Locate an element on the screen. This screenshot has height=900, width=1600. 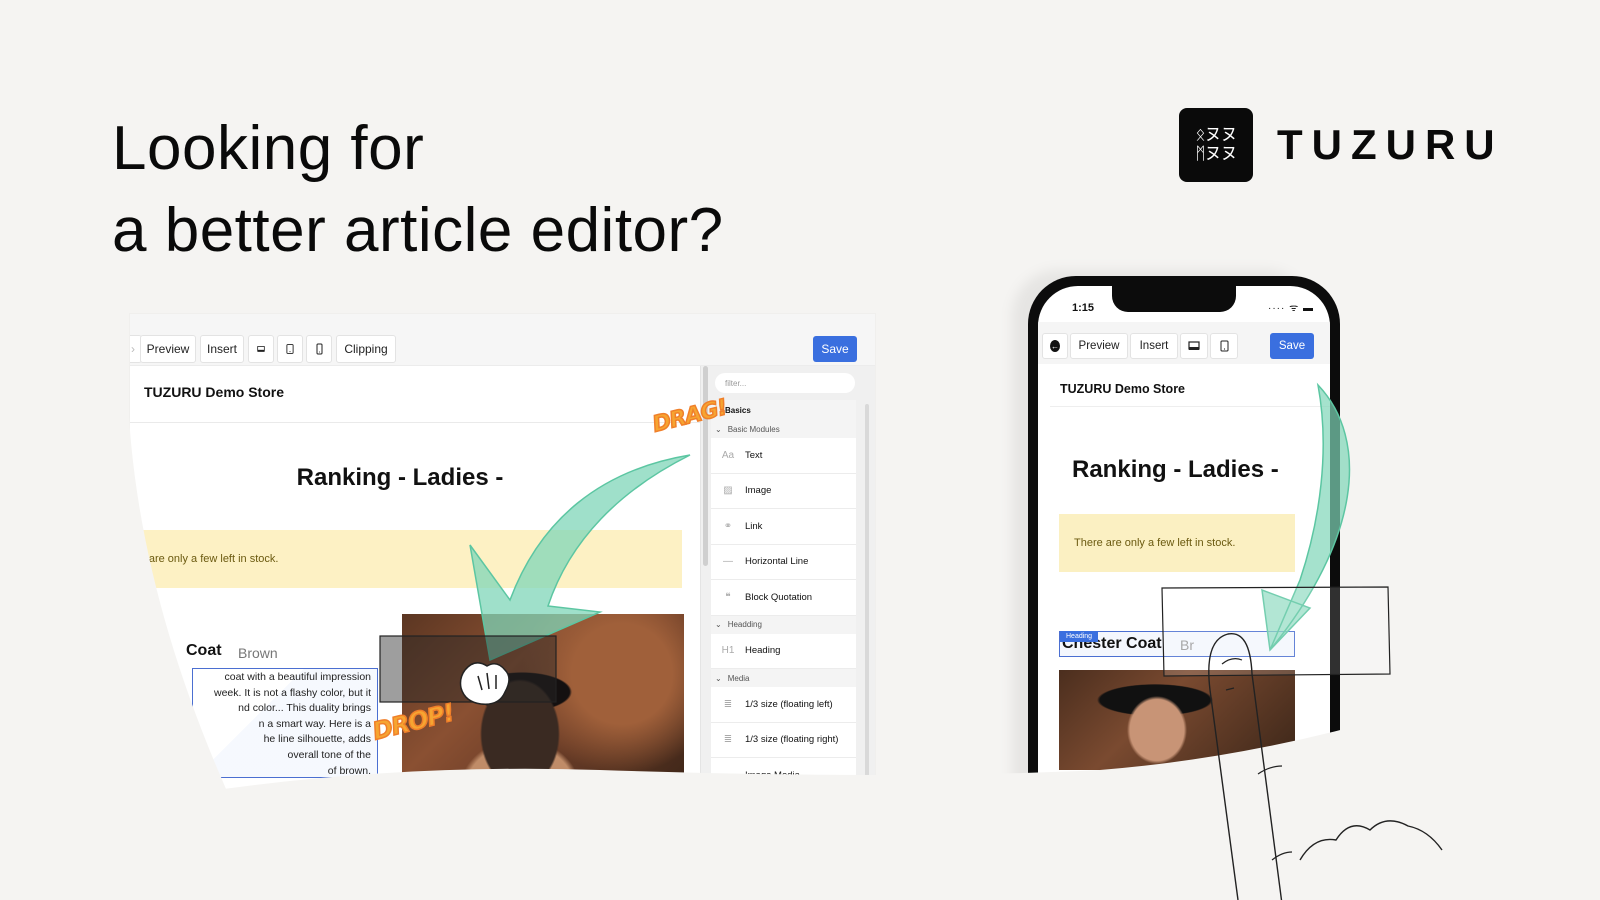
phone-toolbar: ← Preview Insert Save is located at coordinates (1184, 343).